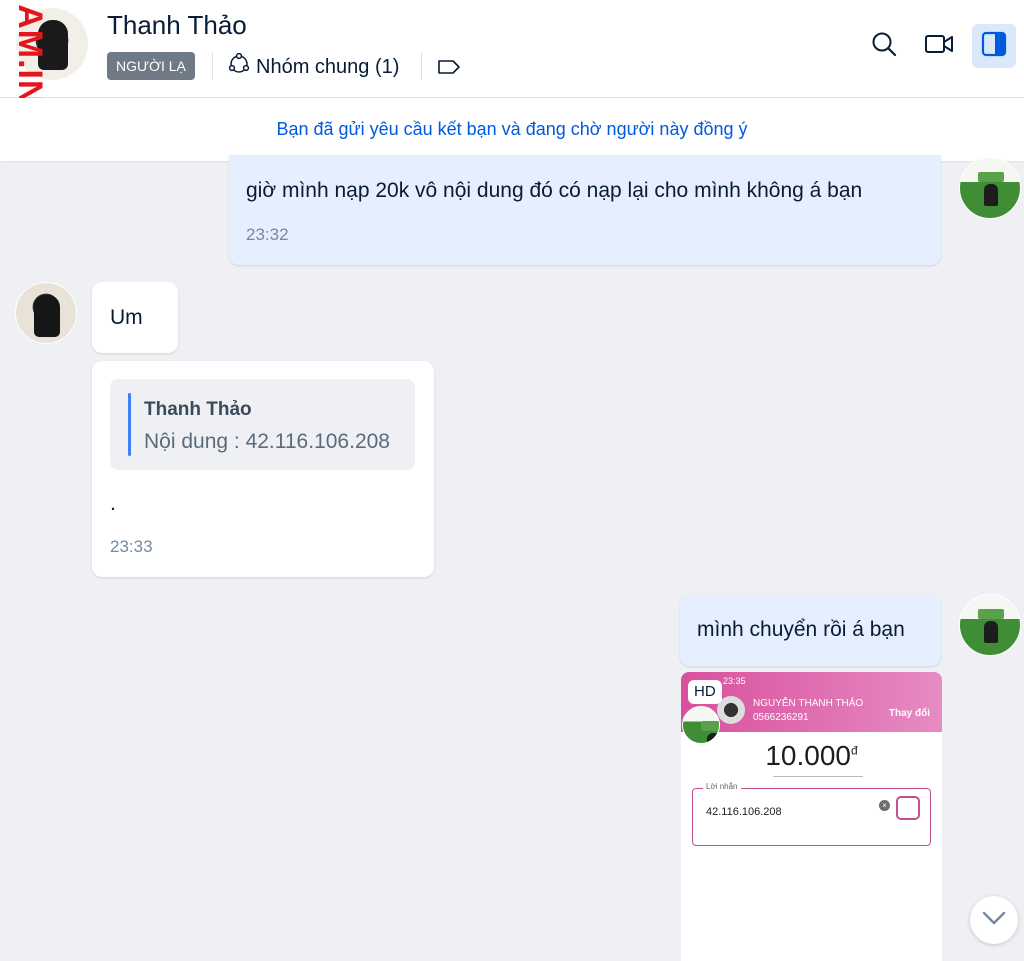 The image size is (1024, 961). What do you see at coordinates (151, 66) in the screenshot?
I see `stranger-badge: NGƯỜI LẠ` at bounding box center [151, 66].